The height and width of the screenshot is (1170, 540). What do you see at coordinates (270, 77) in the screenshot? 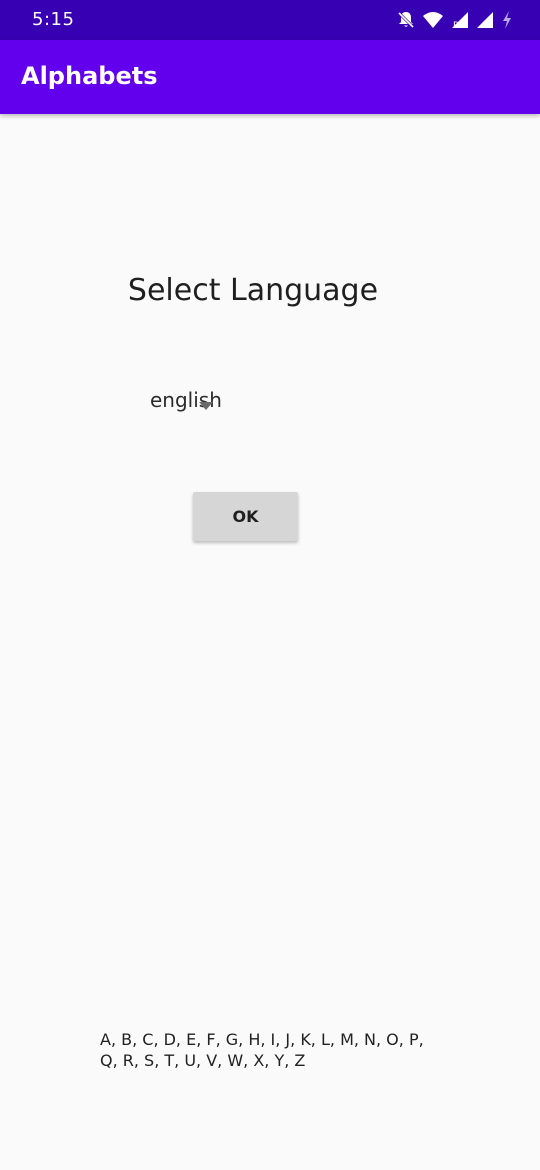
I see `app-bar: Alphabets` at bounding box center [270, 77].